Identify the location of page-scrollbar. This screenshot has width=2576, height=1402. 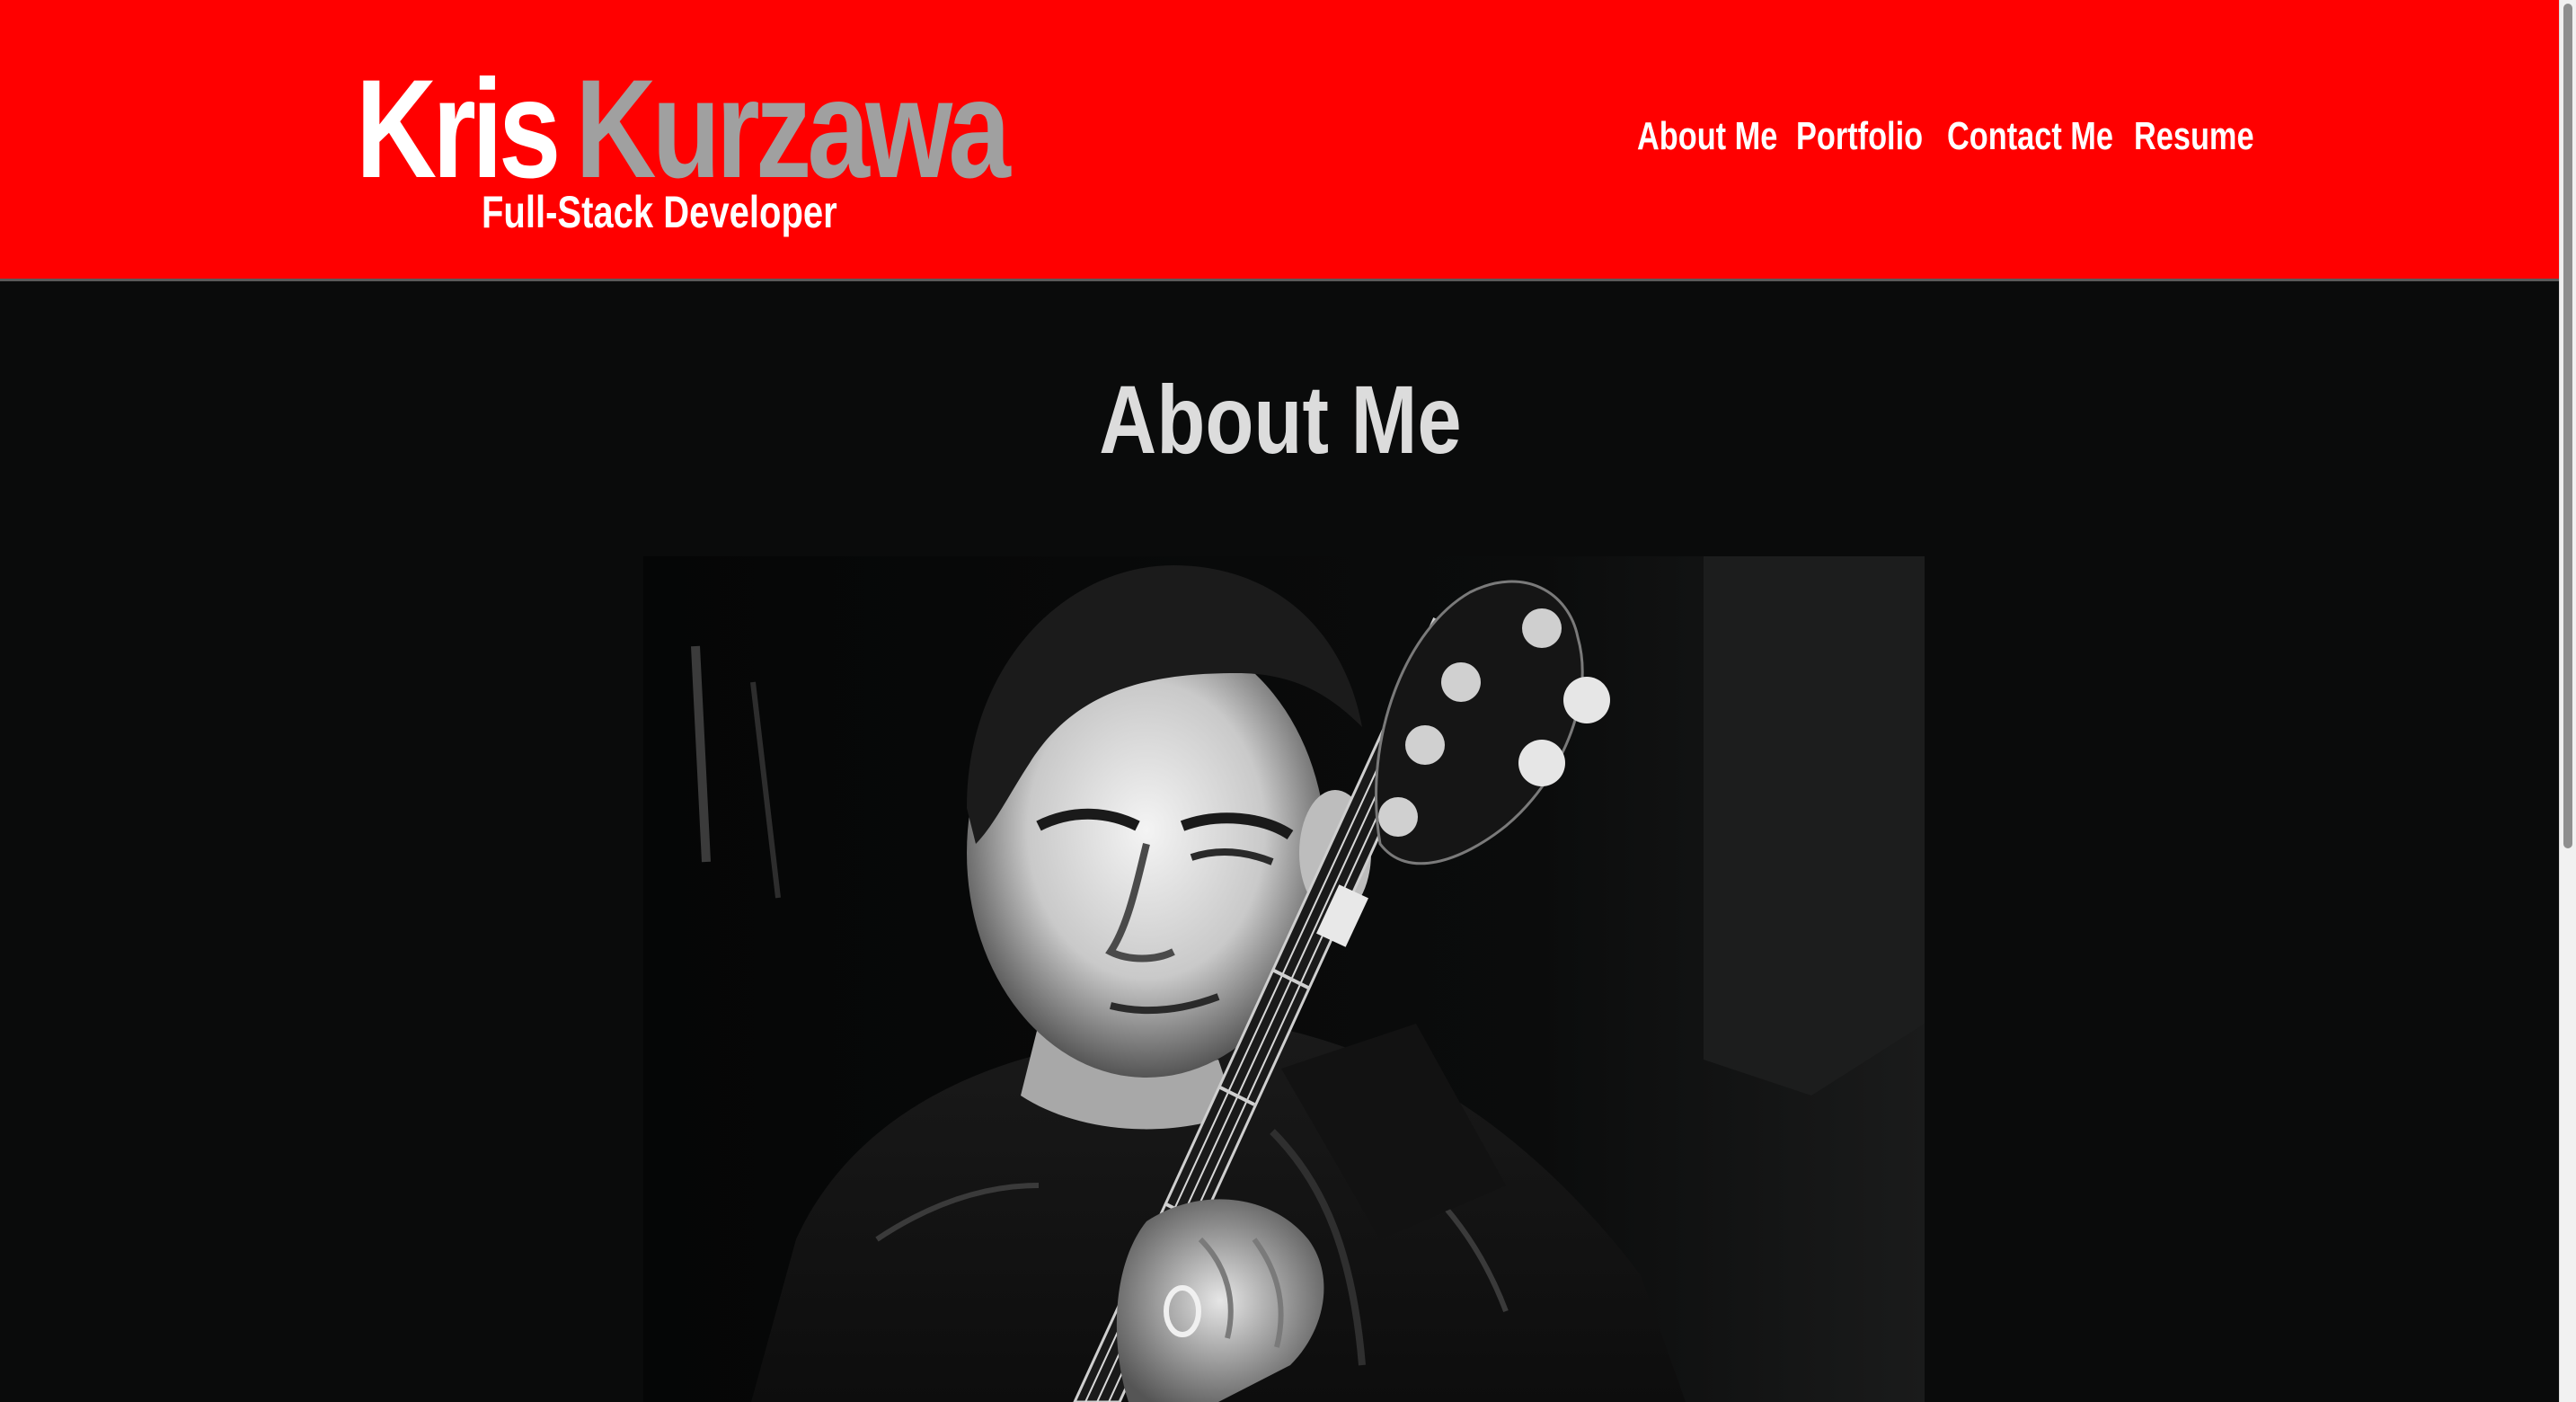
(2568, 701).